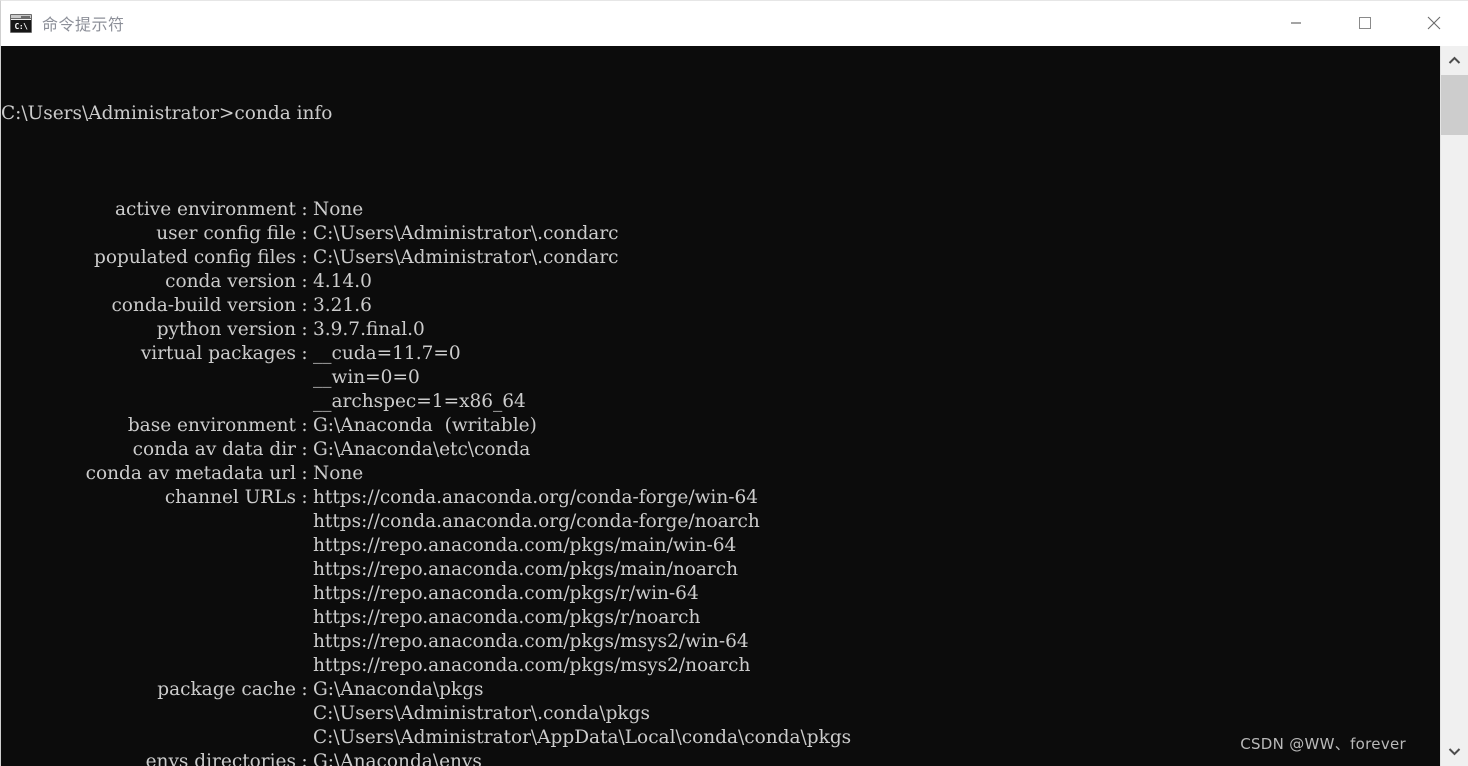 The height and width of the screenshot is (766, 1468). Describe the element at coordinates (230, 497) in the screenshot. I see `terminal-line-label: channel URLs` at that location.